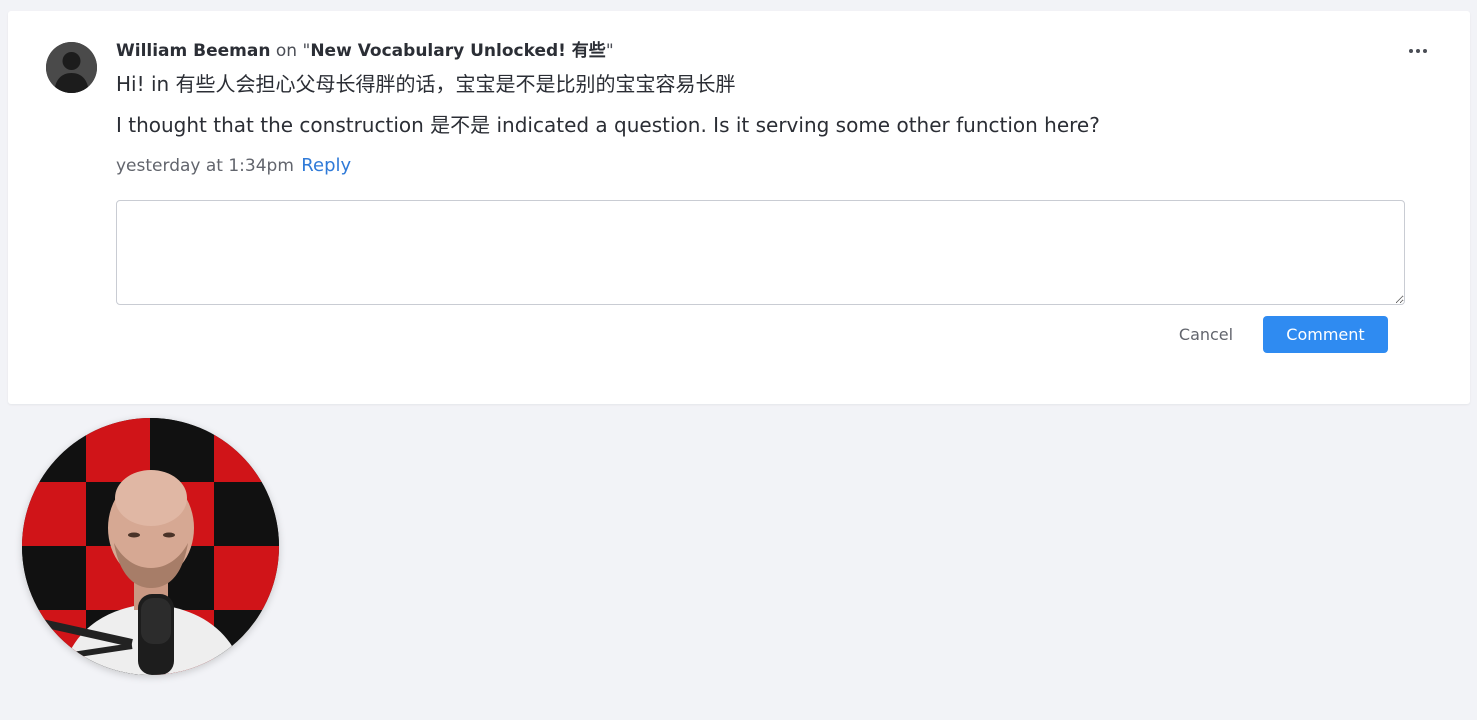 The height and width of the screenshot is (720, 1477). I want to click on more-options-button, so click(1418, 51).